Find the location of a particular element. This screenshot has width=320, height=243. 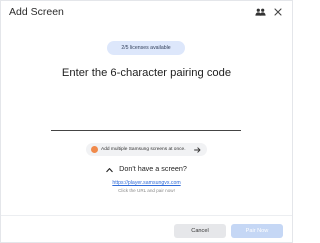

pairing-heading: Enter the 6-character pairing code is located at coordinates (146, 73).